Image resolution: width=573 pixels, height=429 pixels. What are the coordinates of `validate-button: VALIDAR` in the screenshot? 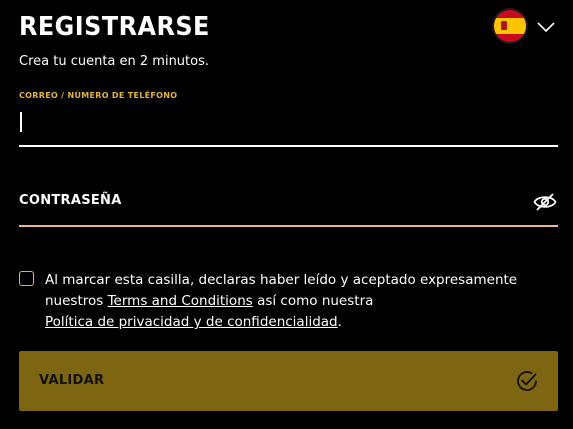 It's located at (288, 381).